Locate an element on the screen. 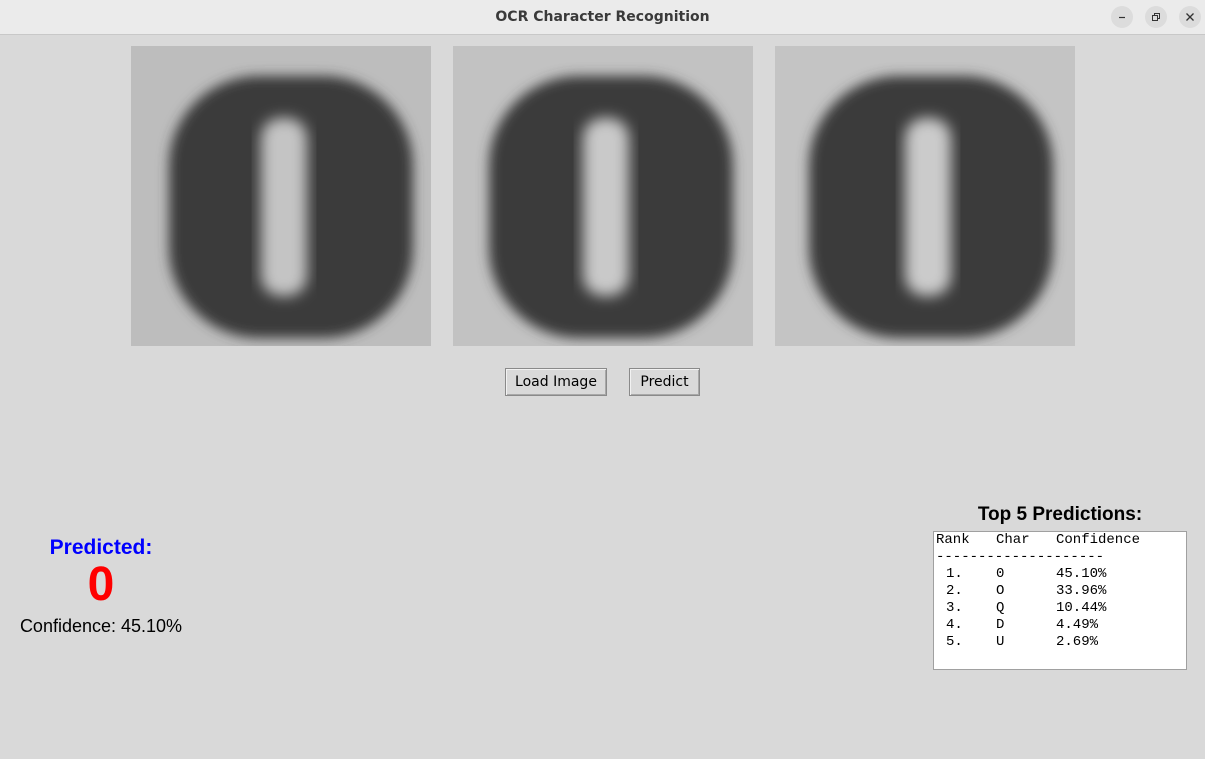 The height and width of the screenshot is (759, 1205). minimize-icon is located at coordinates (1122, 17).